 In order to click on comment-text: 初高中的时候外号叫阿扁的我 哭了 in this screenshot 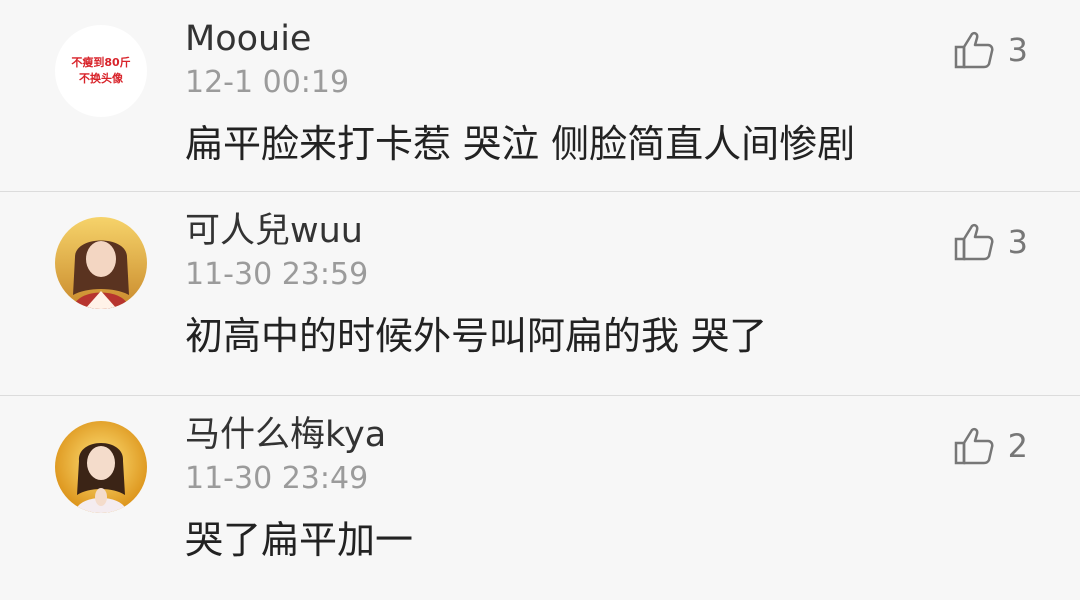, I will do `click(476, 336)`.